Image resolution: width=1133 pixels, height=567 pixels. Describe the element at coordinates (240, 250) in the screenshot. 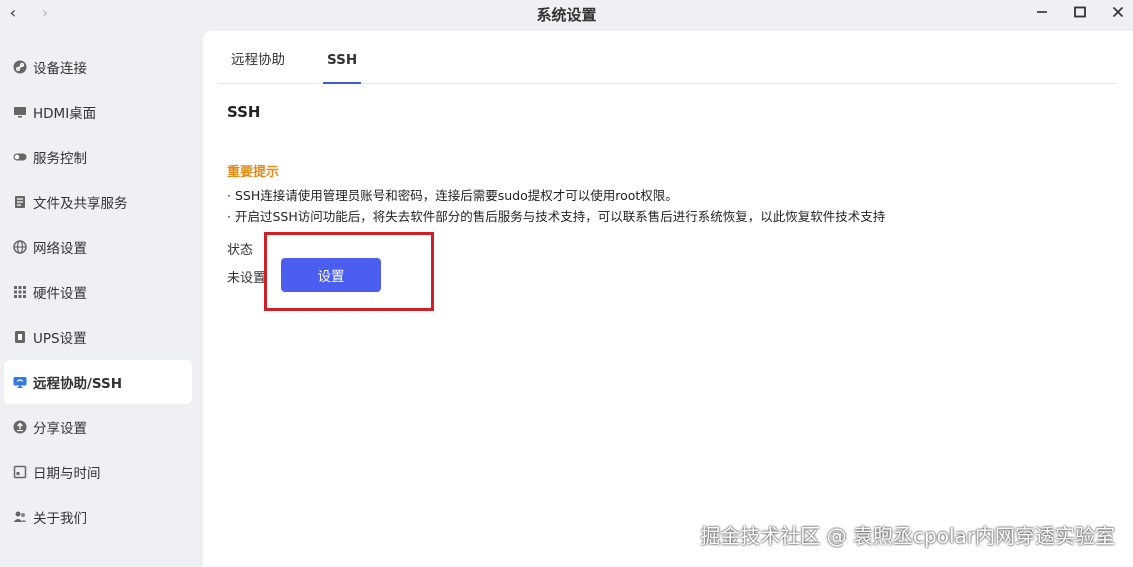

I see `status-label: 状态` at that location.